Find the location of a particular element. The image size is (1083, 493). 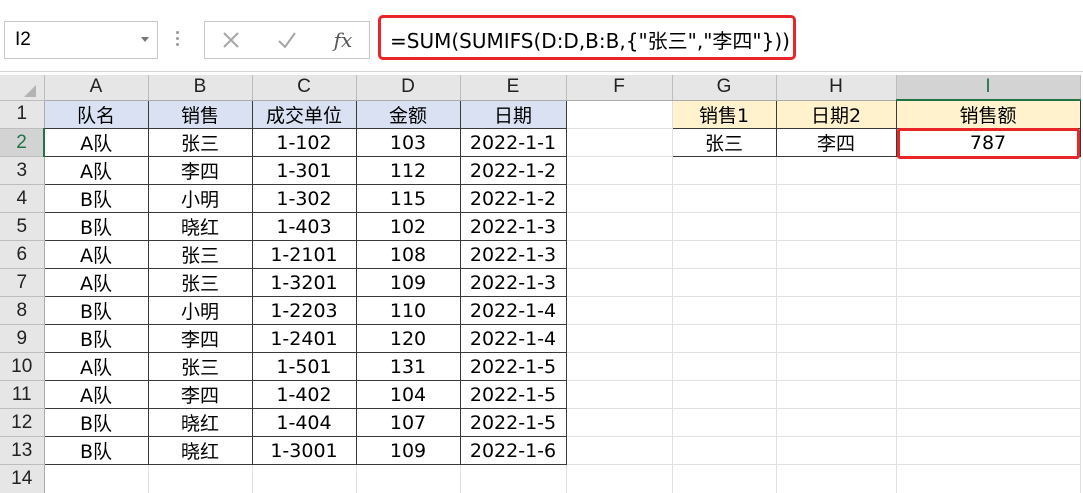

header-cell-sales: 销售 is located at coordinates (200, 114).